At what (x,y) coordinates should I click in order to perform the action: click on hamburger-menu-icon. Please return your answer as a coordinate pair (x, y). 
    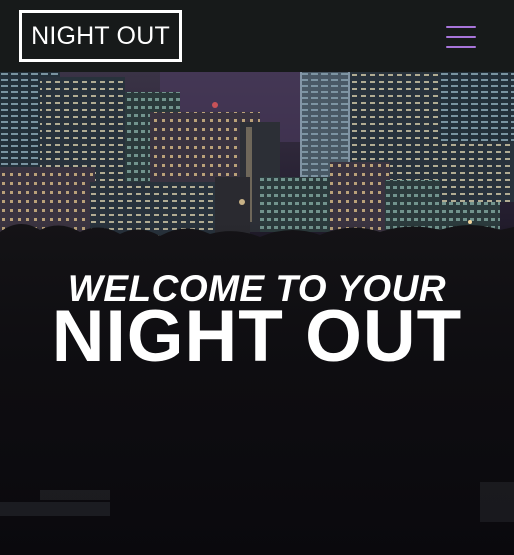
    Looking at the image, I should click on (461, 37).